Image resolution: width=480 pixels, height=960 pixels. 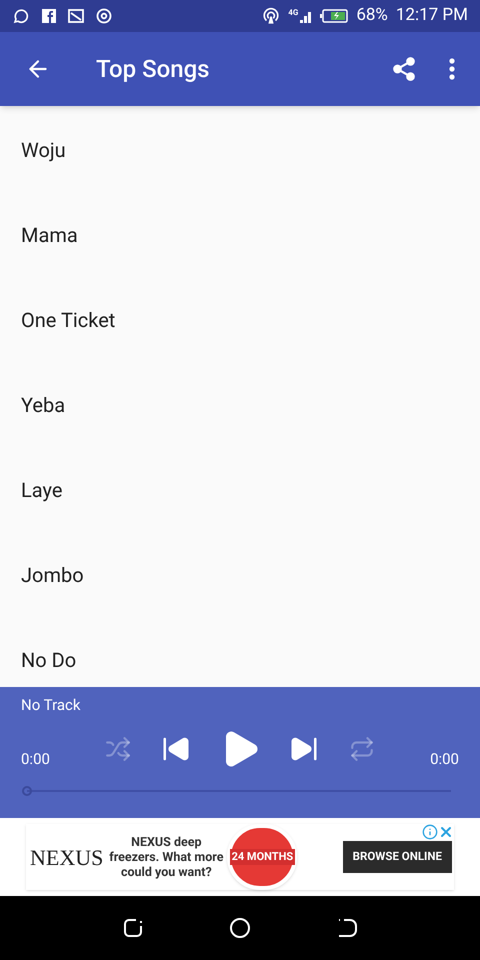 What do you see at coordinates (27, 791) in the screenshot?
I see `slider-thumb` at bounding box center [27, 791].